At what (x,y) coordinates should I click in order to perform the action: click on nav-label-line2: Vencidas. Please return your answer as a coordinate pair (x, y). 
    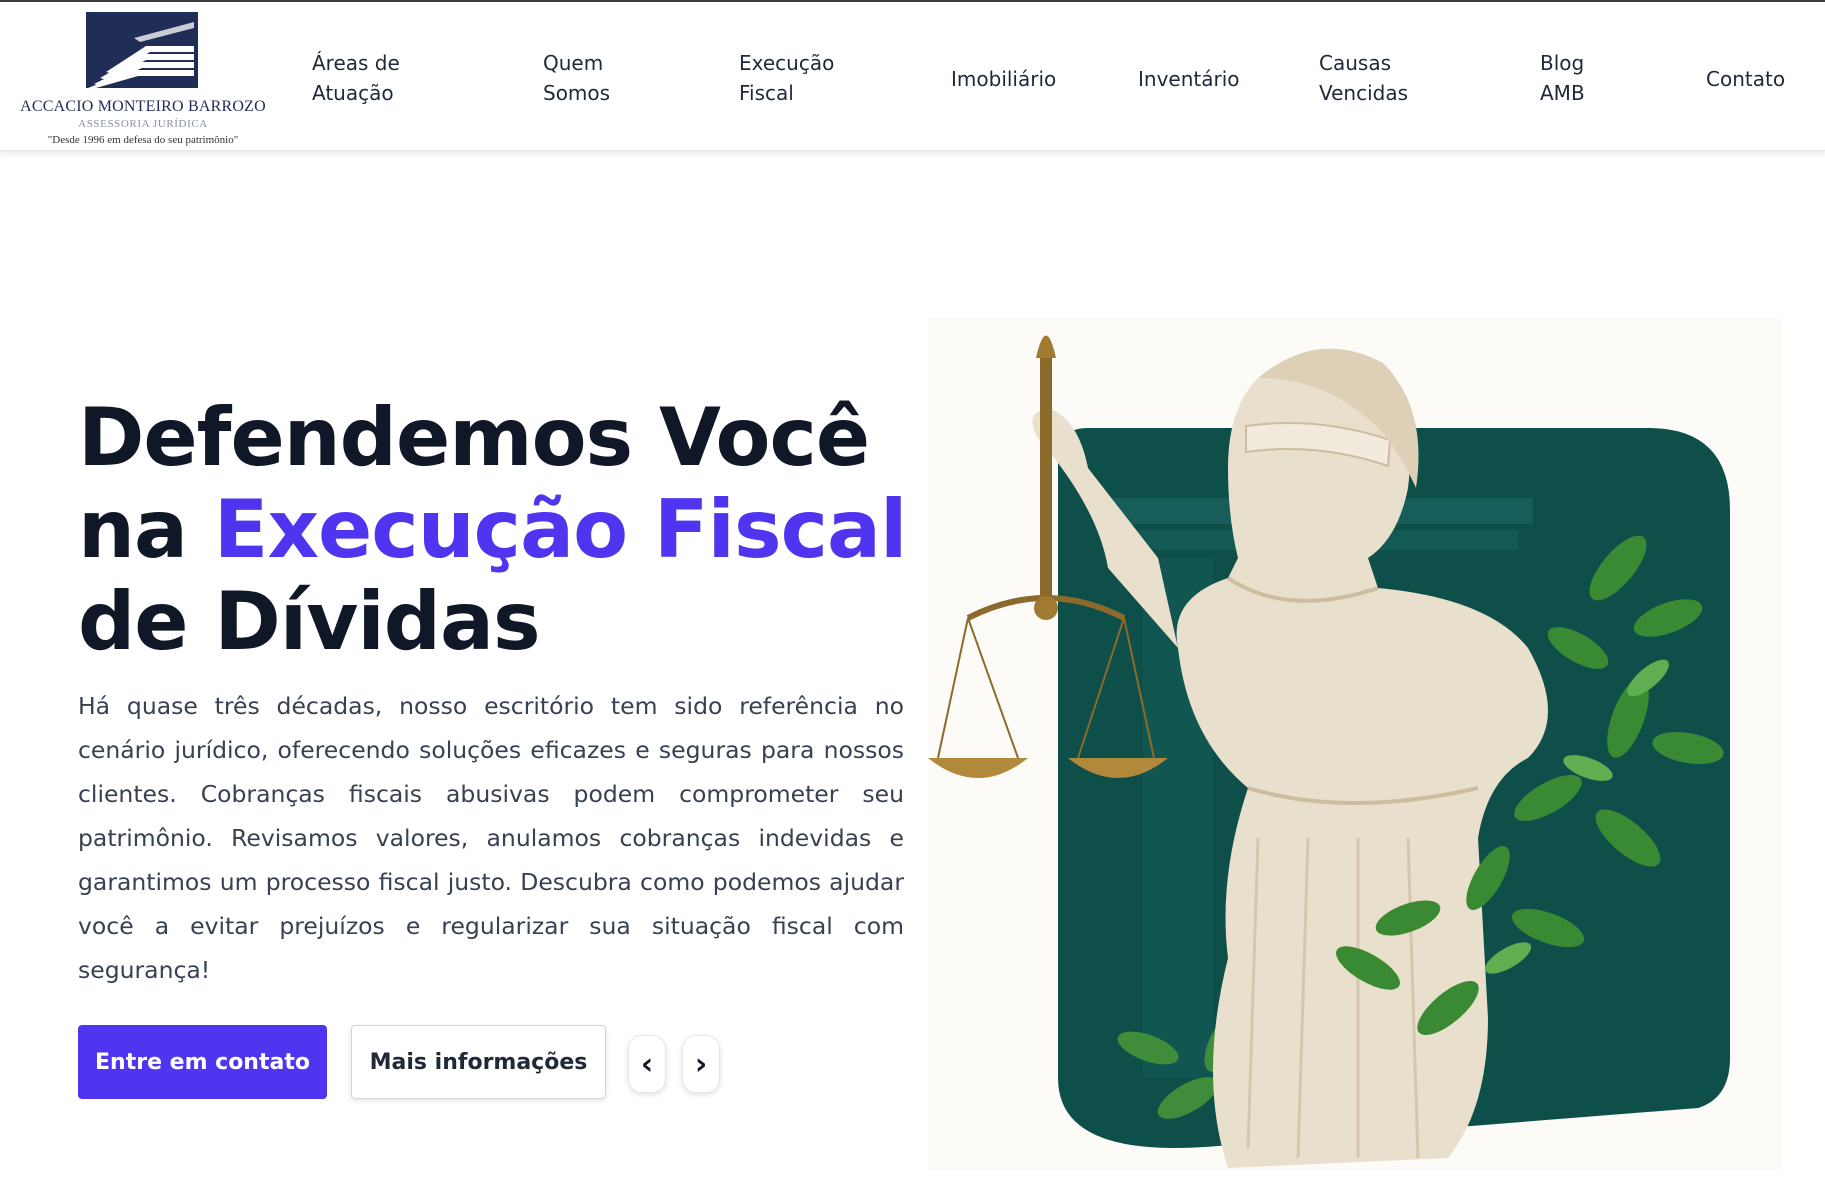
    Looking at the image, I should click on (1364, 93).